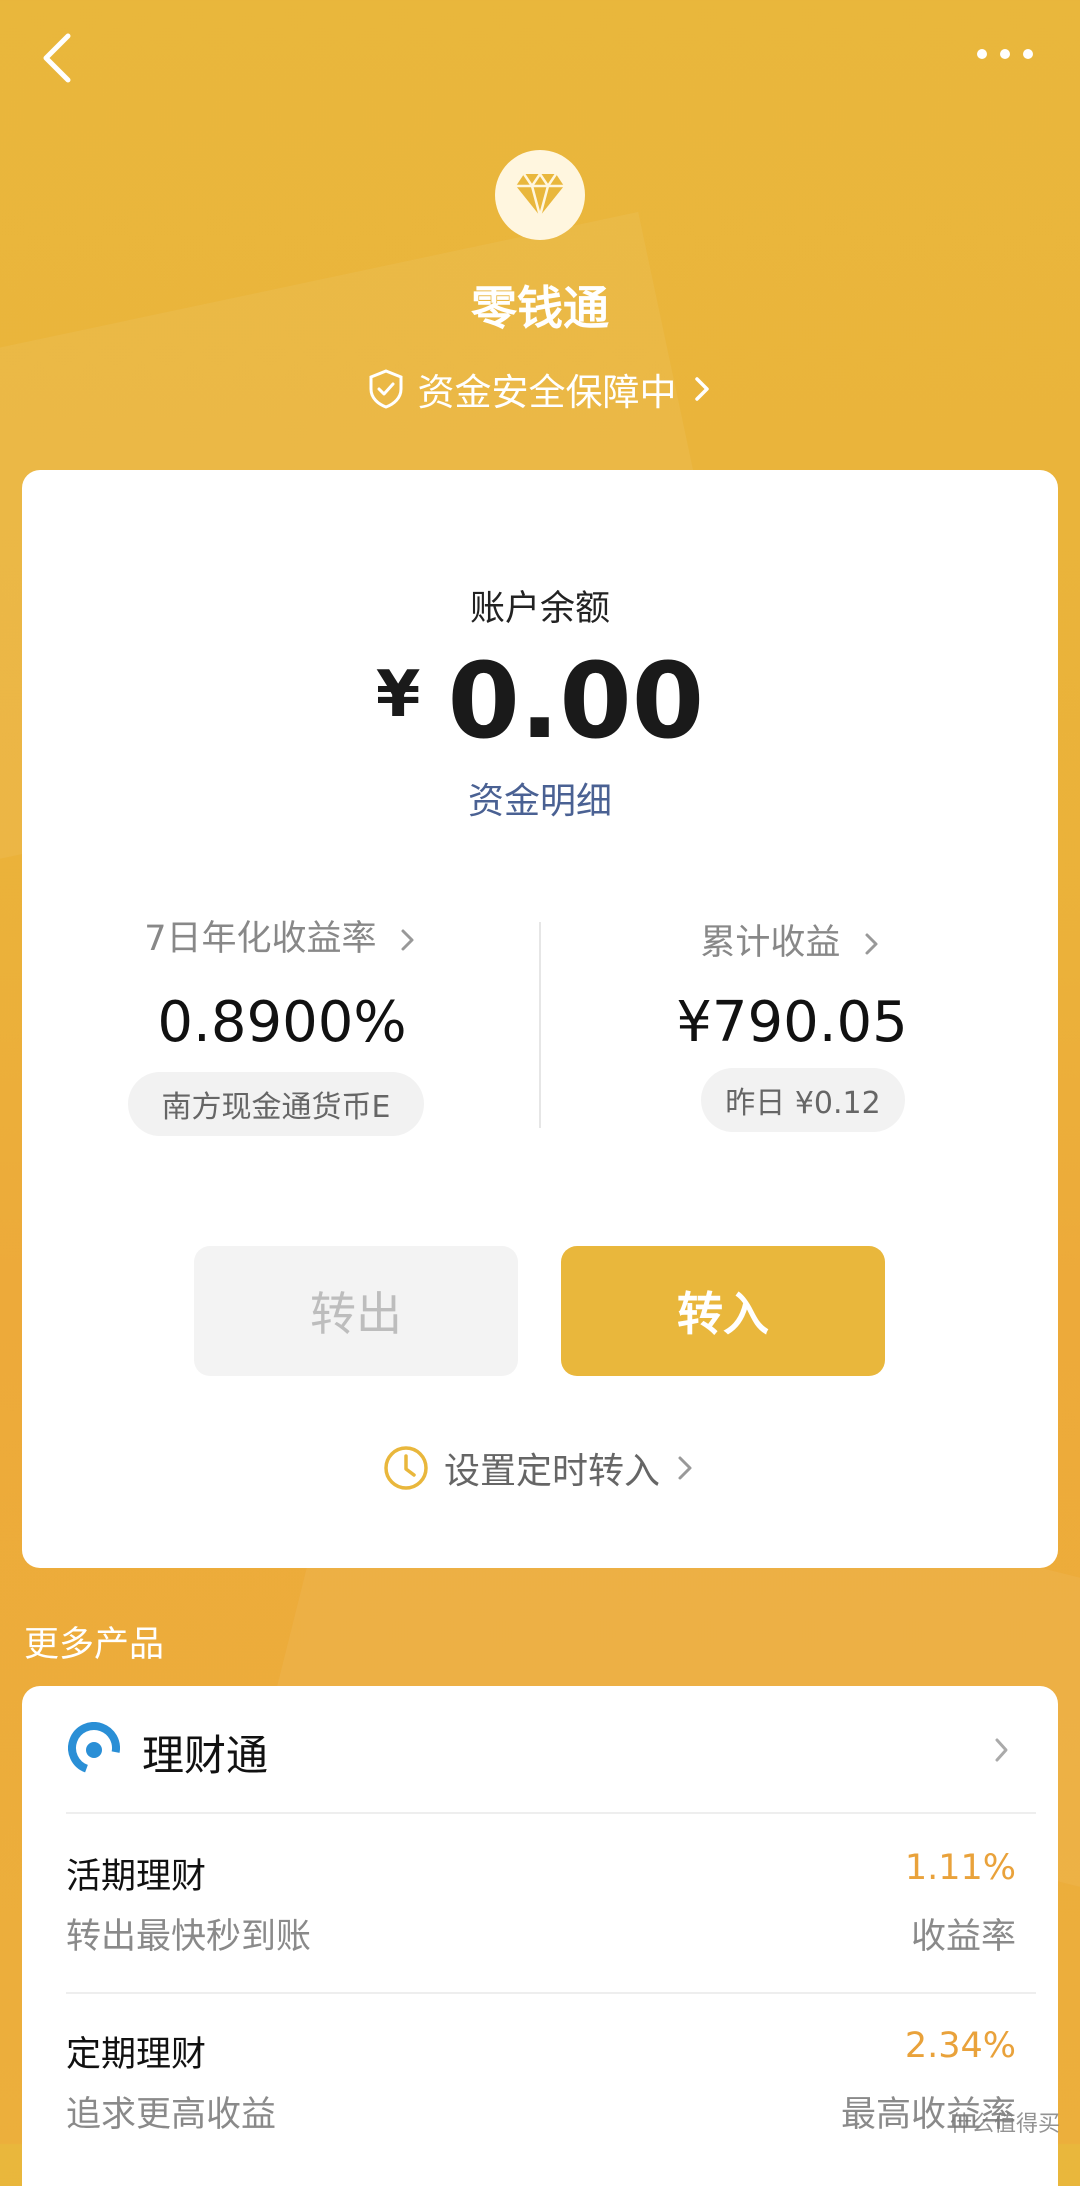 The height and width of the screenshot is (2186, 1080). I want to click on shield-icon, so click(385, 389).